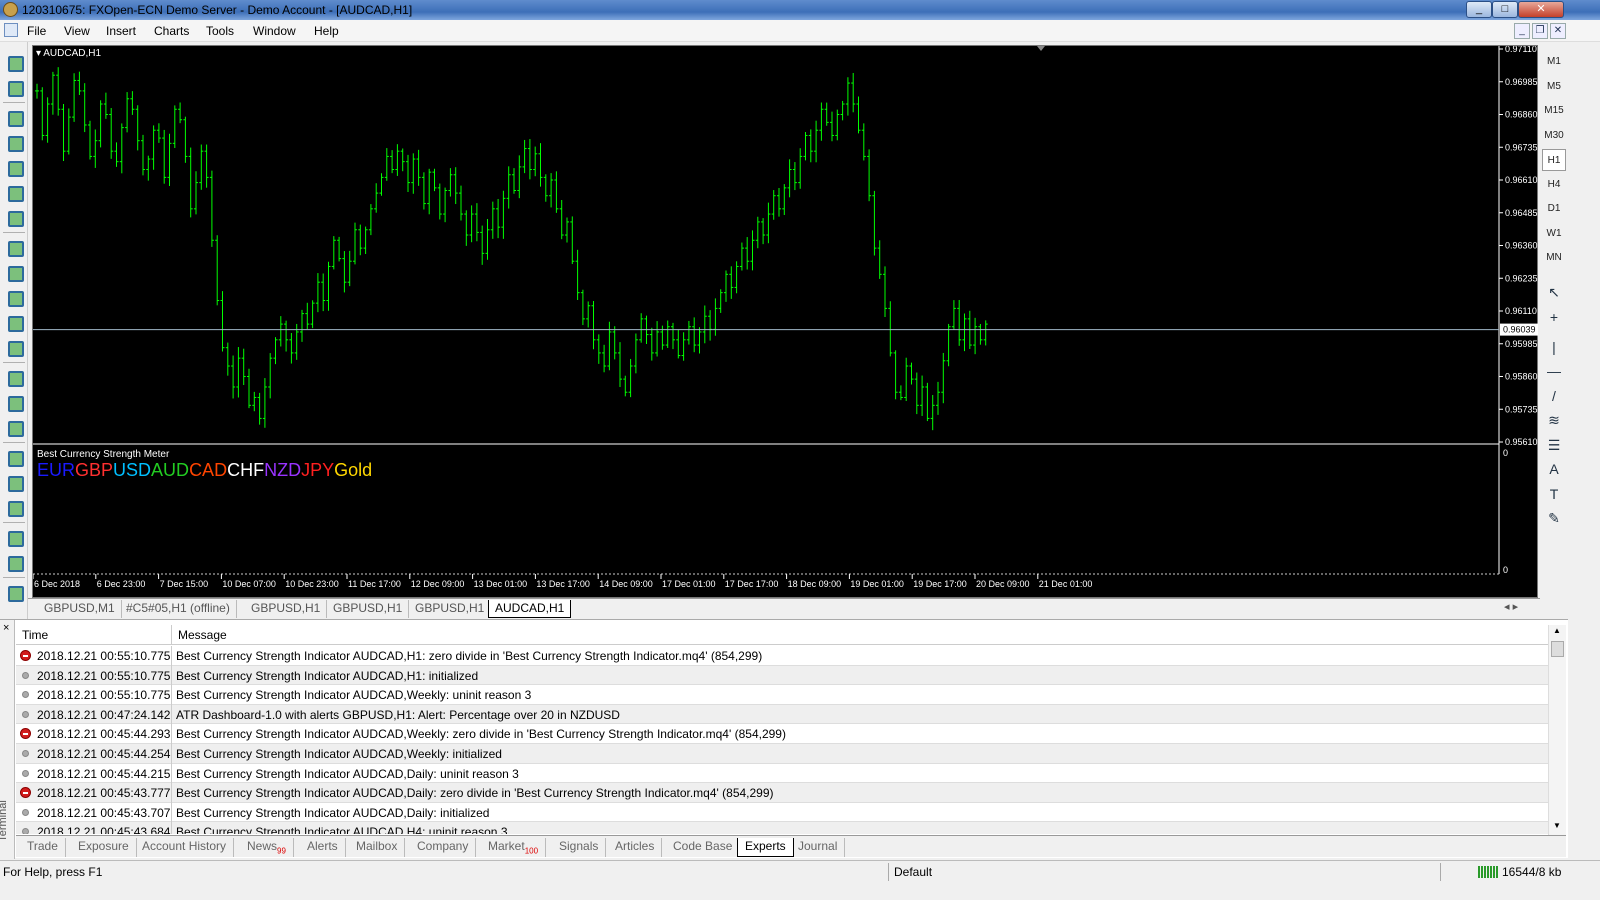 This screenshot has width=1600, height=900. I want to click on maximize-button: □, so click(1505, 9).